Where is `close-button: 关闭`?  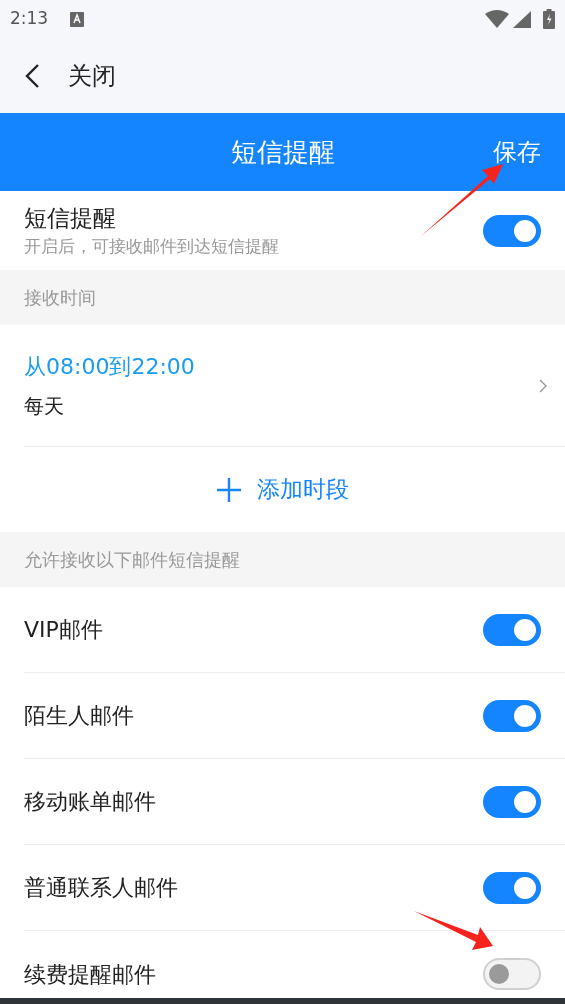
close-button: 关闭 is located at coordinates (70, 75).